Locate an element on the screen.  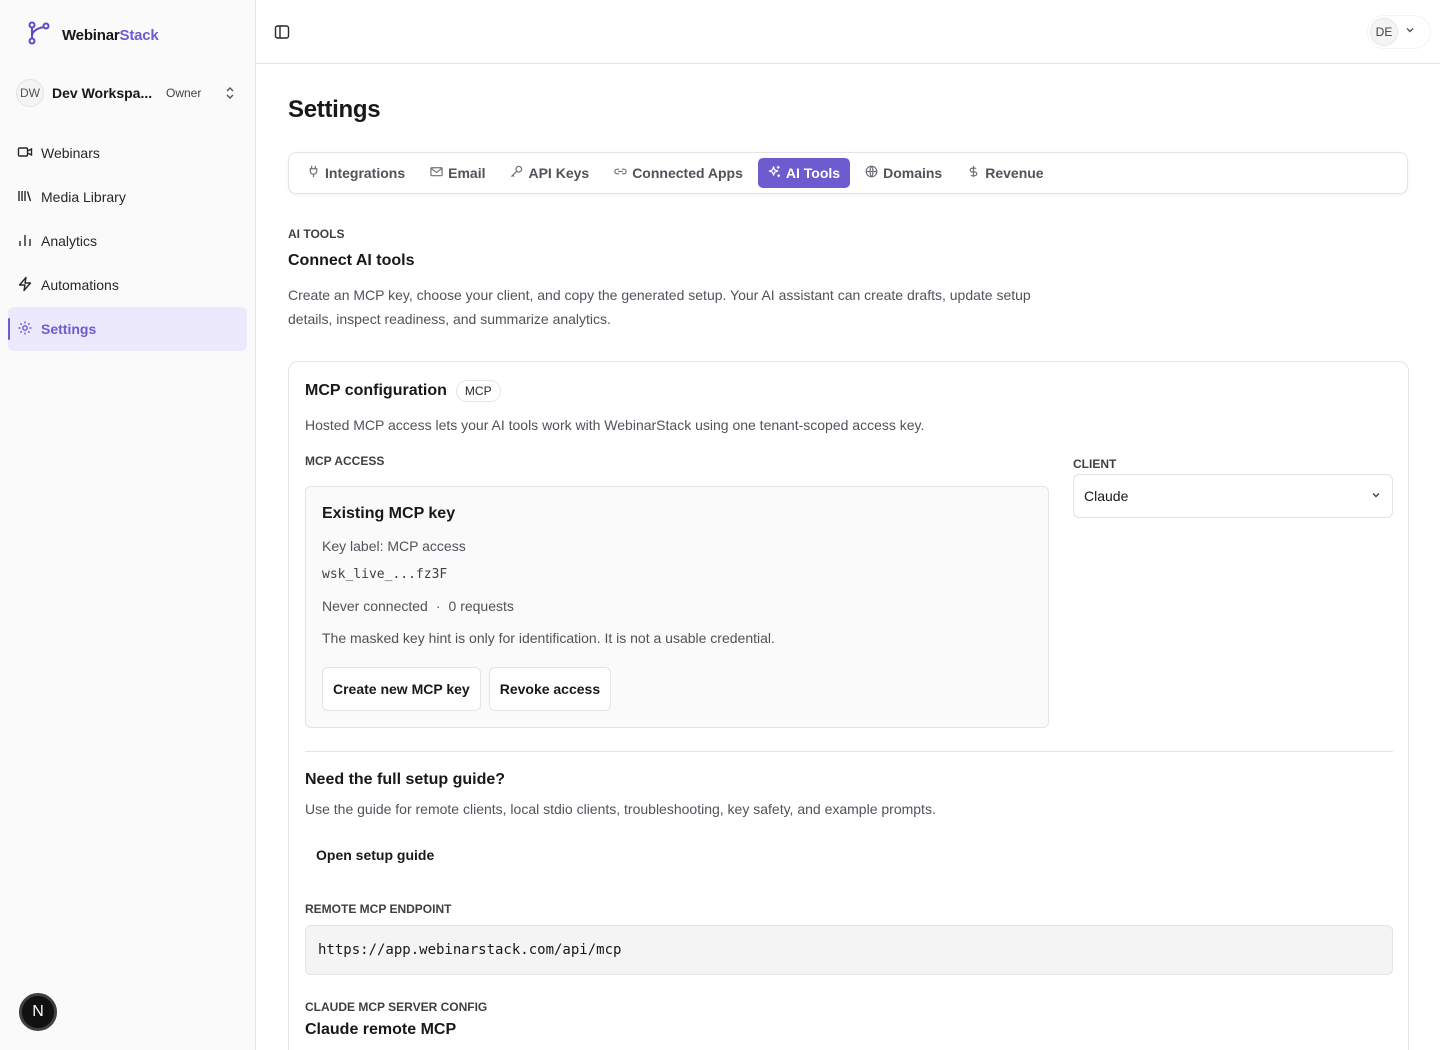
tab-integrations: Integrations is located at coordinates (356, 173).